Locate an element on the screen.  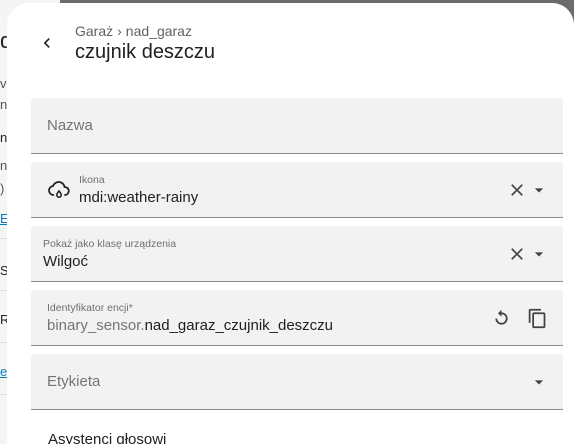
chevron-left-icon is located at coordinates (46, 43).